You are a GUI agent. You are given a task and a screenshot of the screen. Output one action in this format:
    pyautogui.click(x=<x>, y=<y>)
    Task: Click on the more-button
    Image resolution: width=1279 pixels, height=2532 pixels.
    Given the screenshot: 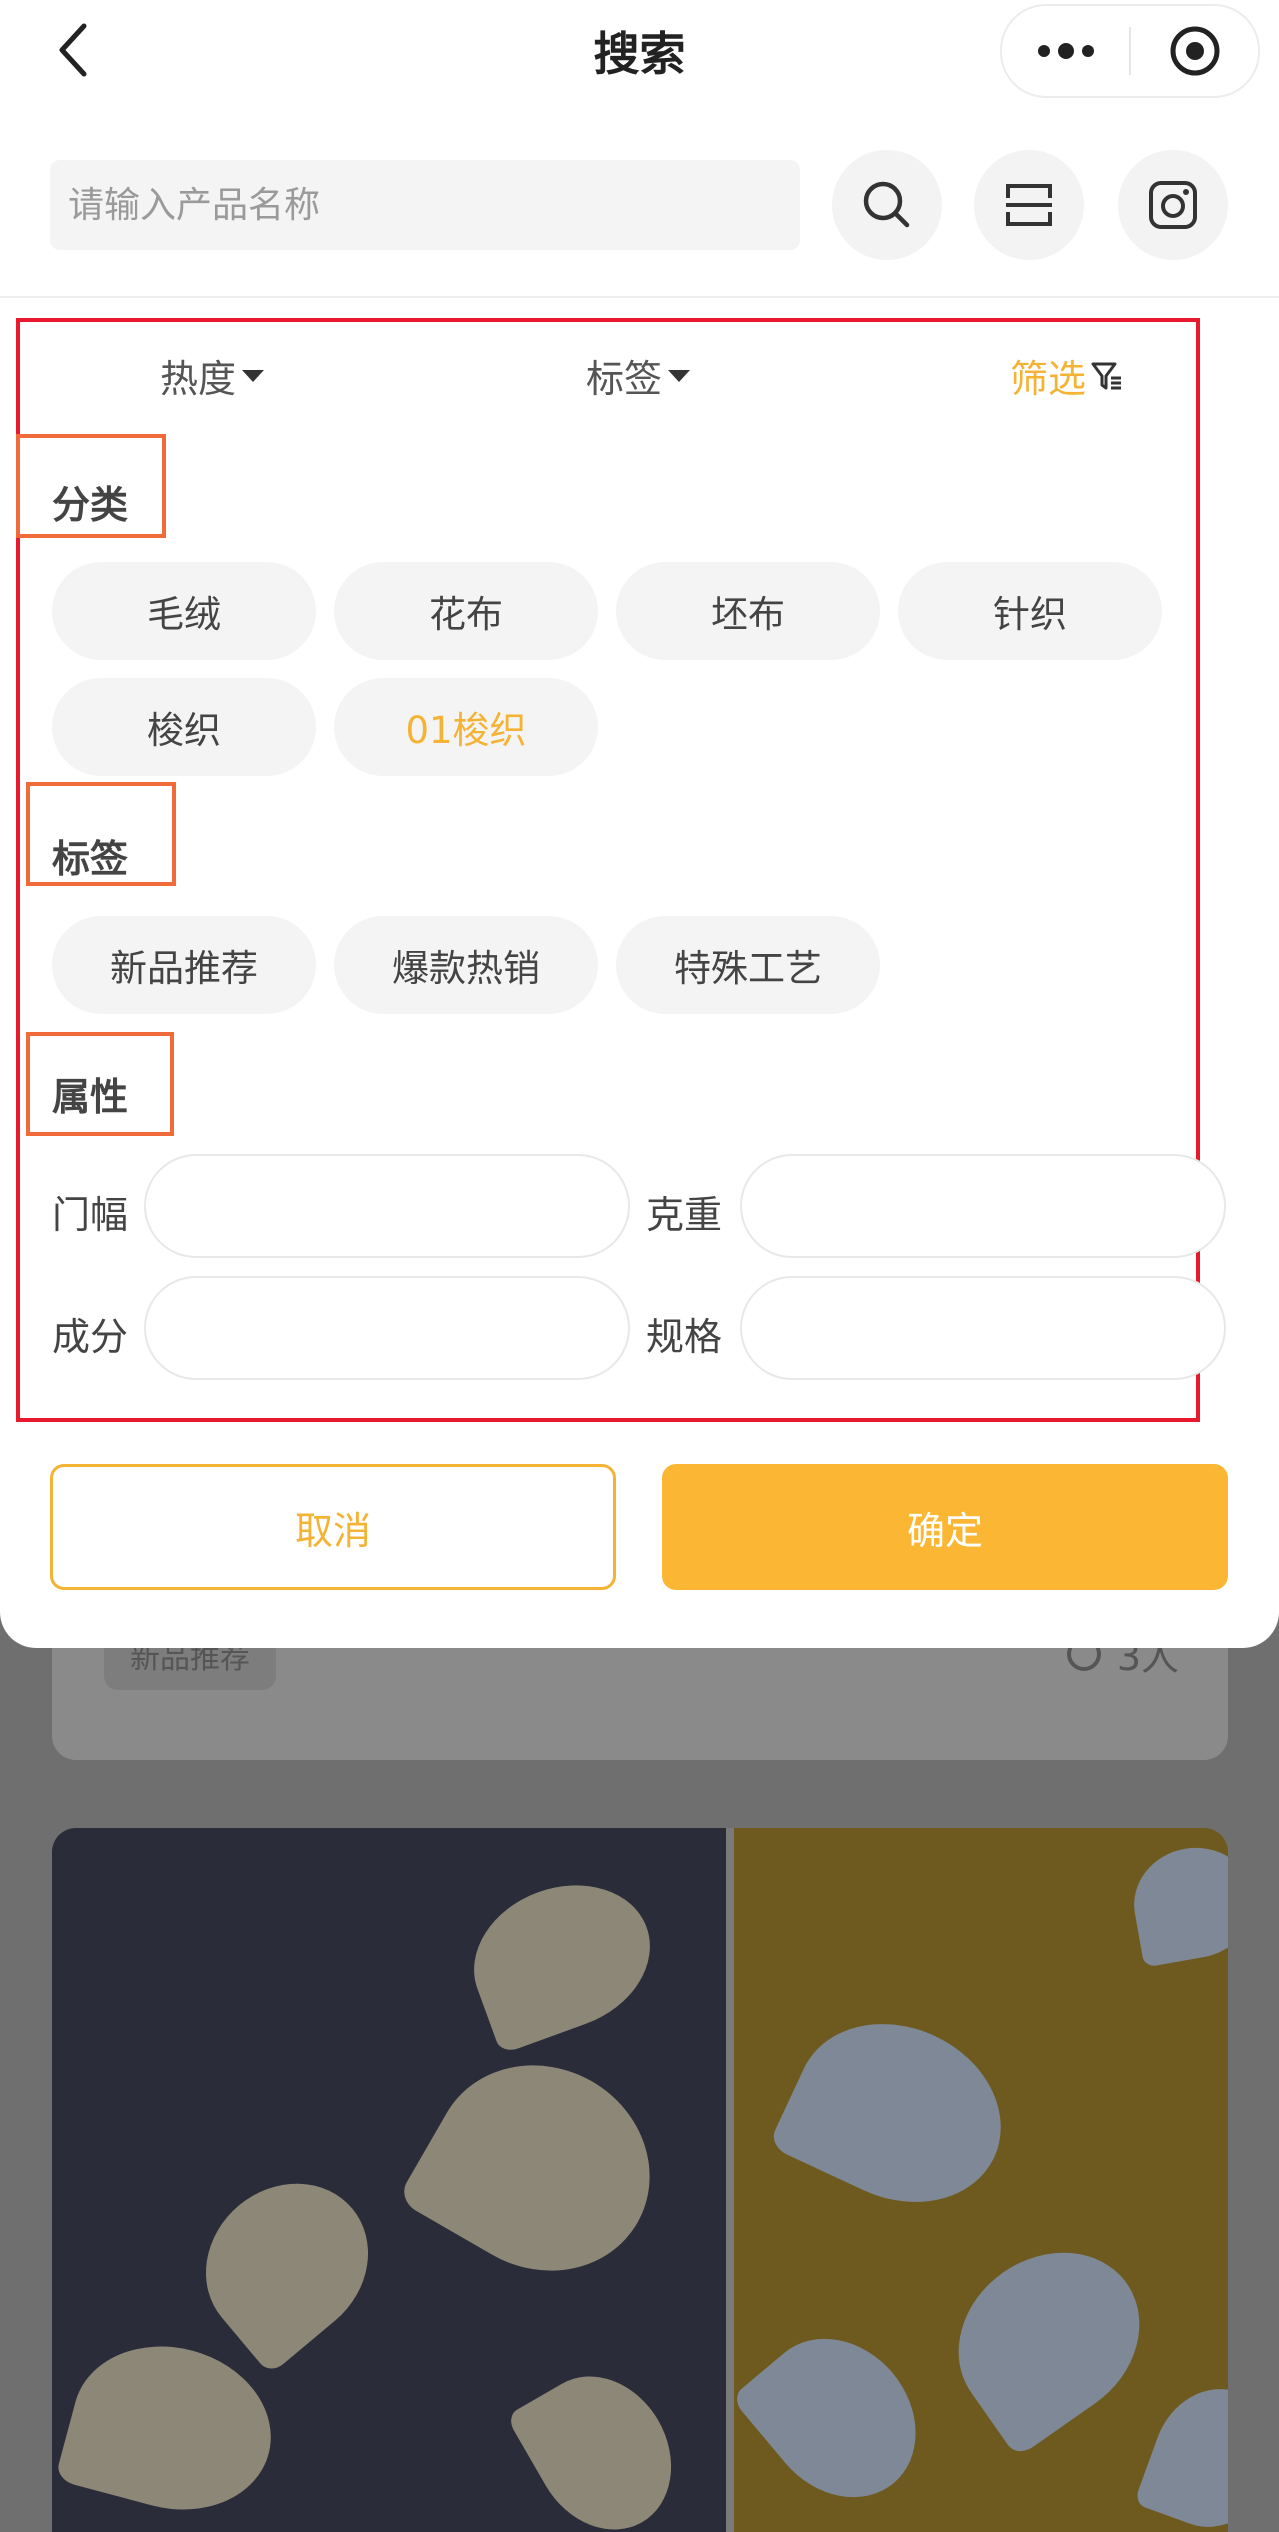 What is the action you would take?
    pyautogui.click(x=1065, y=51)
    